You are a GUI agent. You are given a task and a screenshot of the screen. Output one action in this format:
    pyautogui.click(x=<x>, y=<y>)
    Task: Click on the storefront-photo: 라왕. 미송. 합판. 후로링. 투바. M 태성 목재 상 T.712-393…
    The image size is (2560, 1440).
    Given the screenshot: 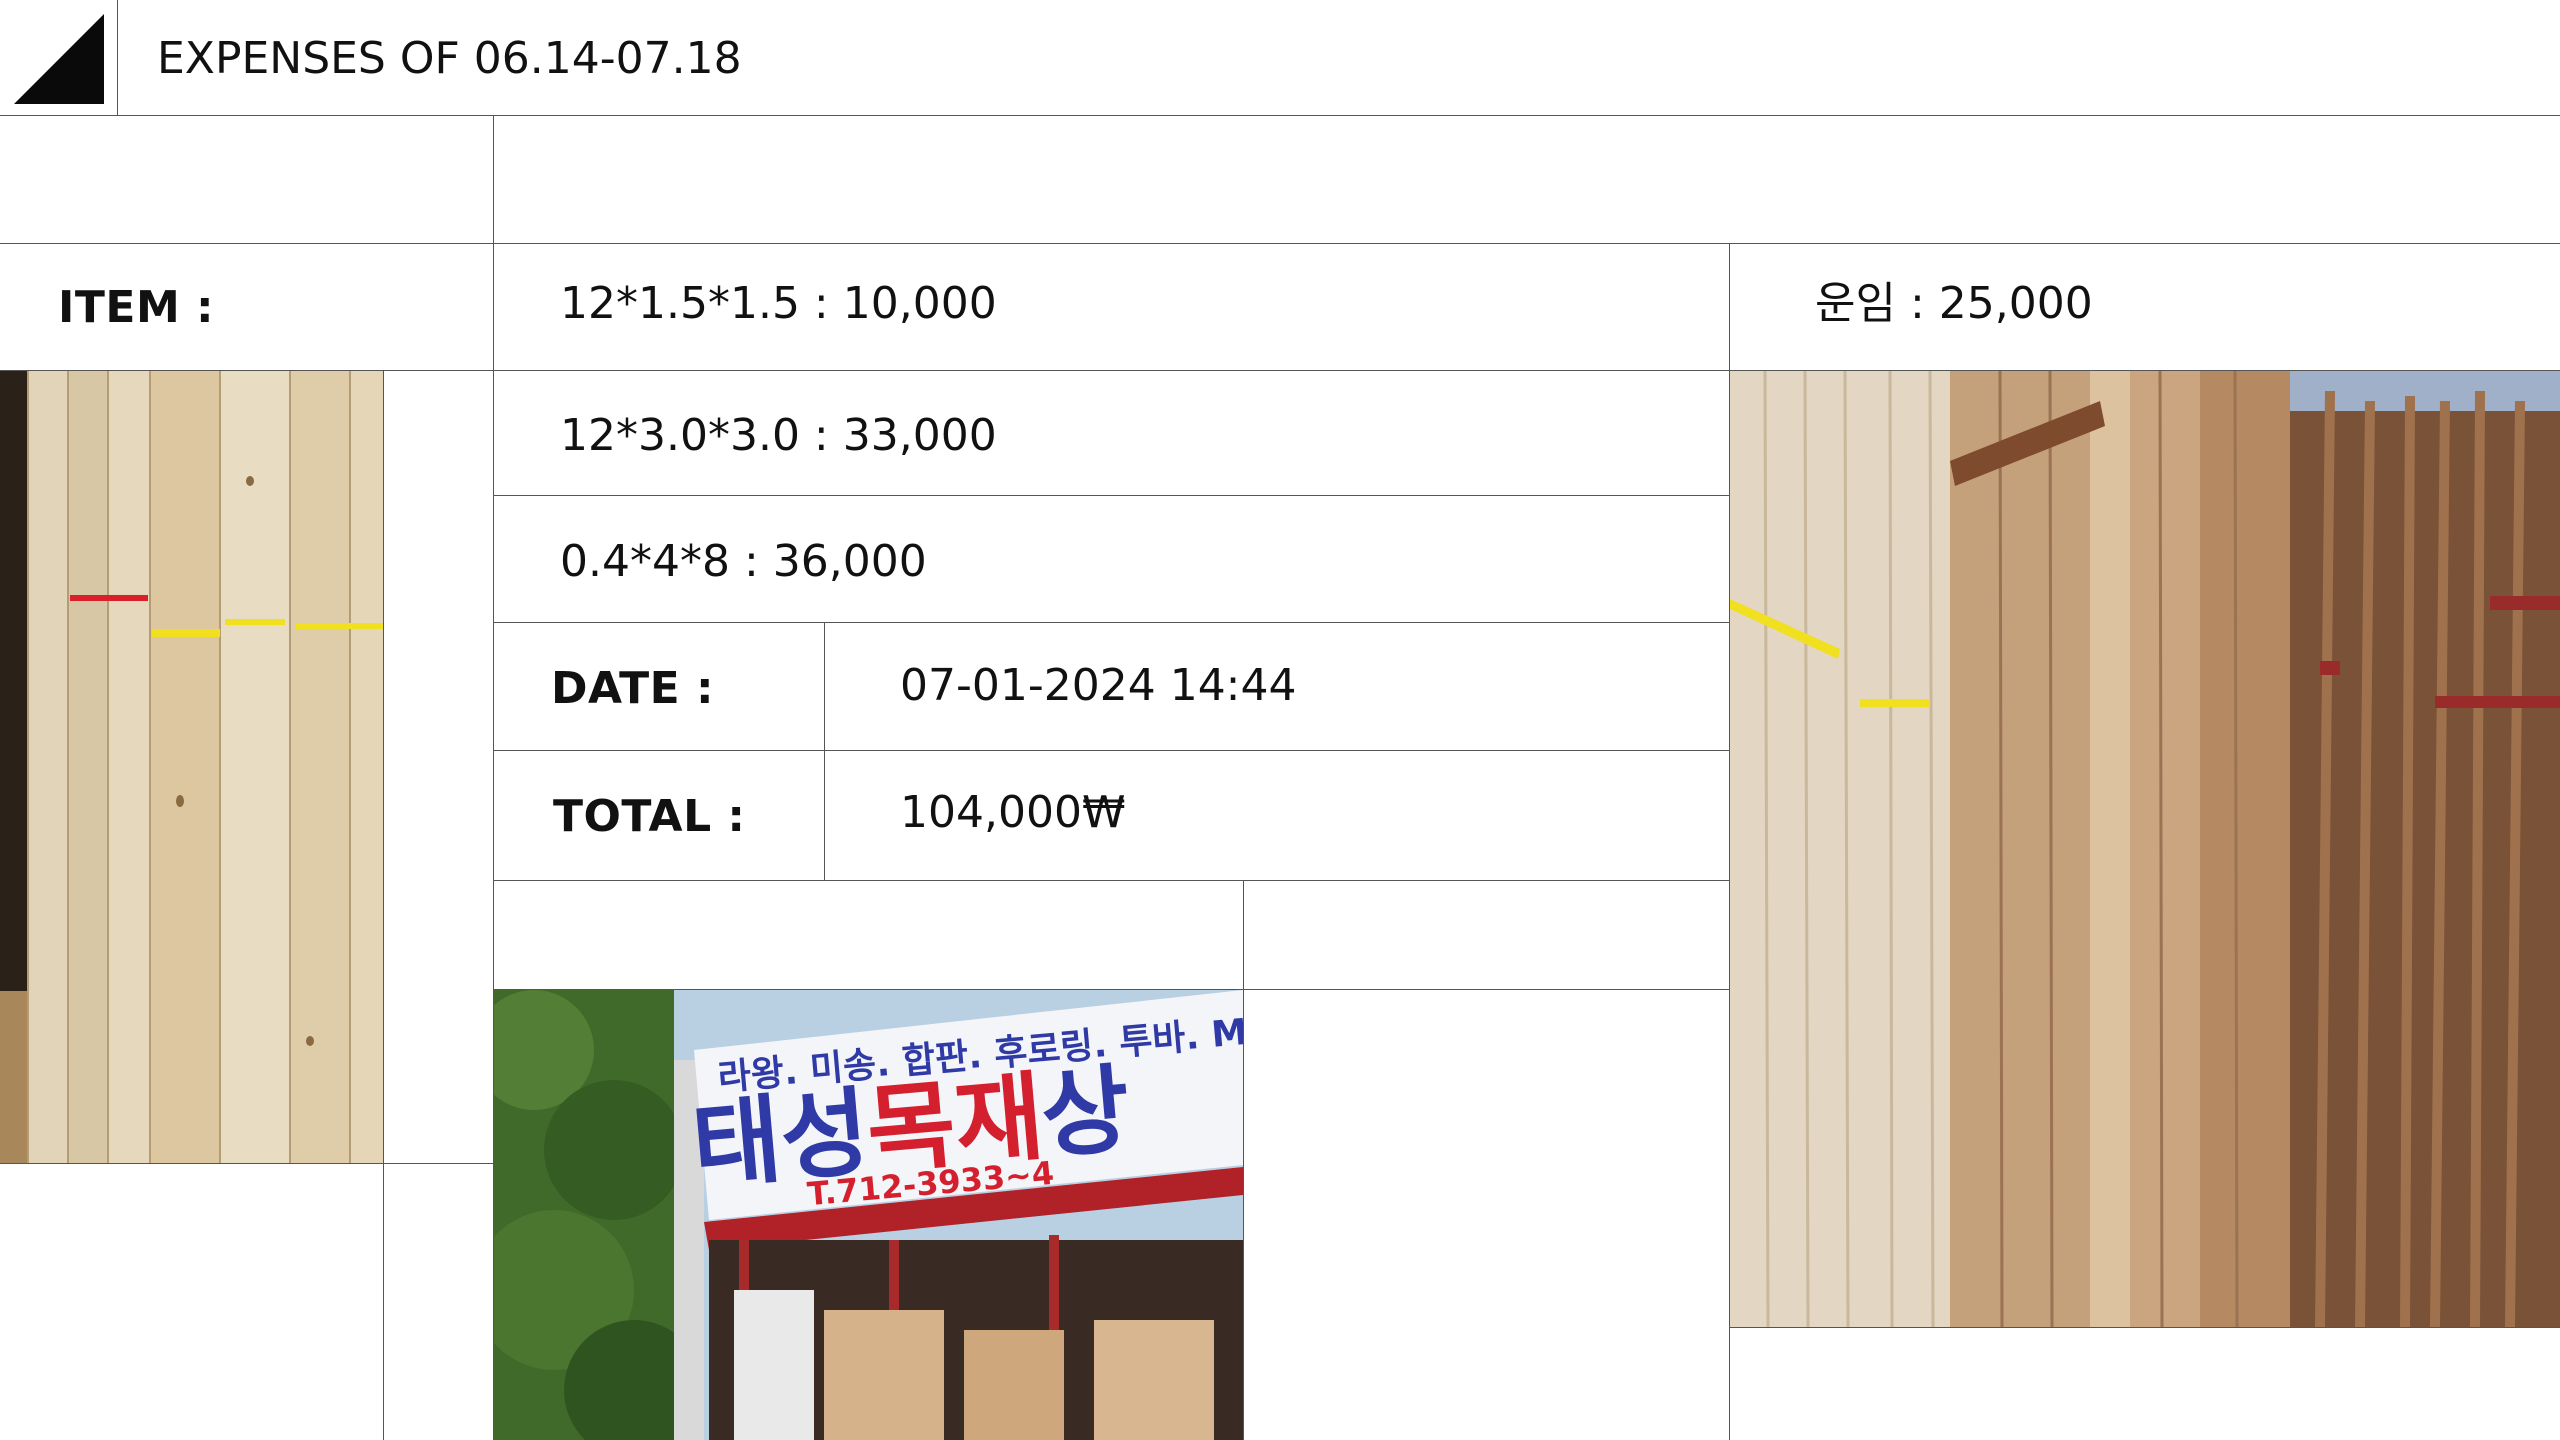 What is the action you would take?
    pyautogui.click(x=868, y=1215)
    